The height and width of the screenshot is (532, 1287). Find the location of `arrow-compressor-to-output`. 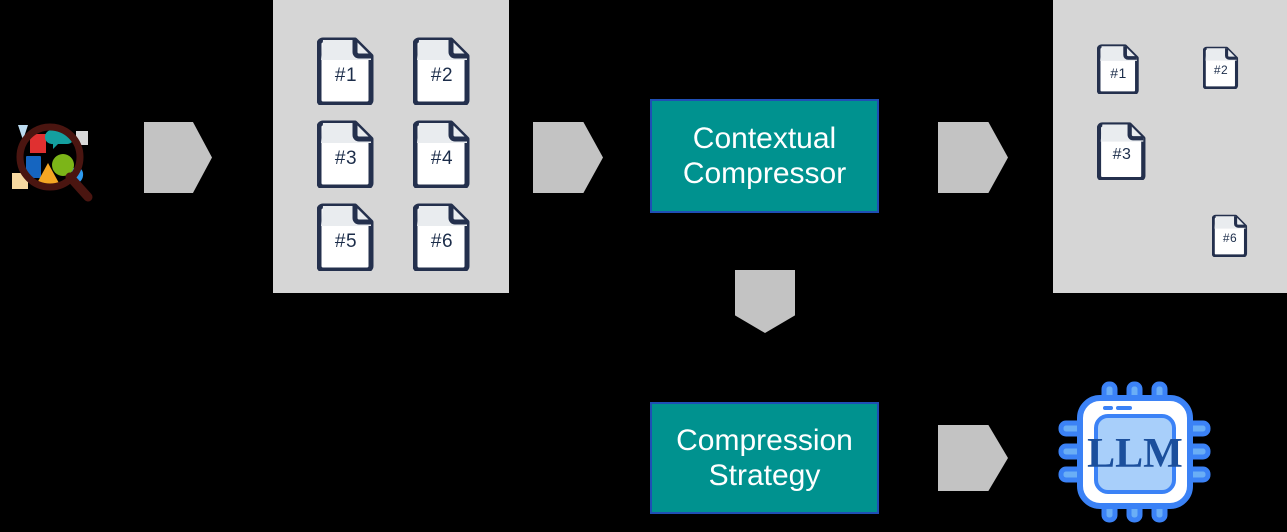

arrow-compressor-to-output is located at coordinates (973, 157).